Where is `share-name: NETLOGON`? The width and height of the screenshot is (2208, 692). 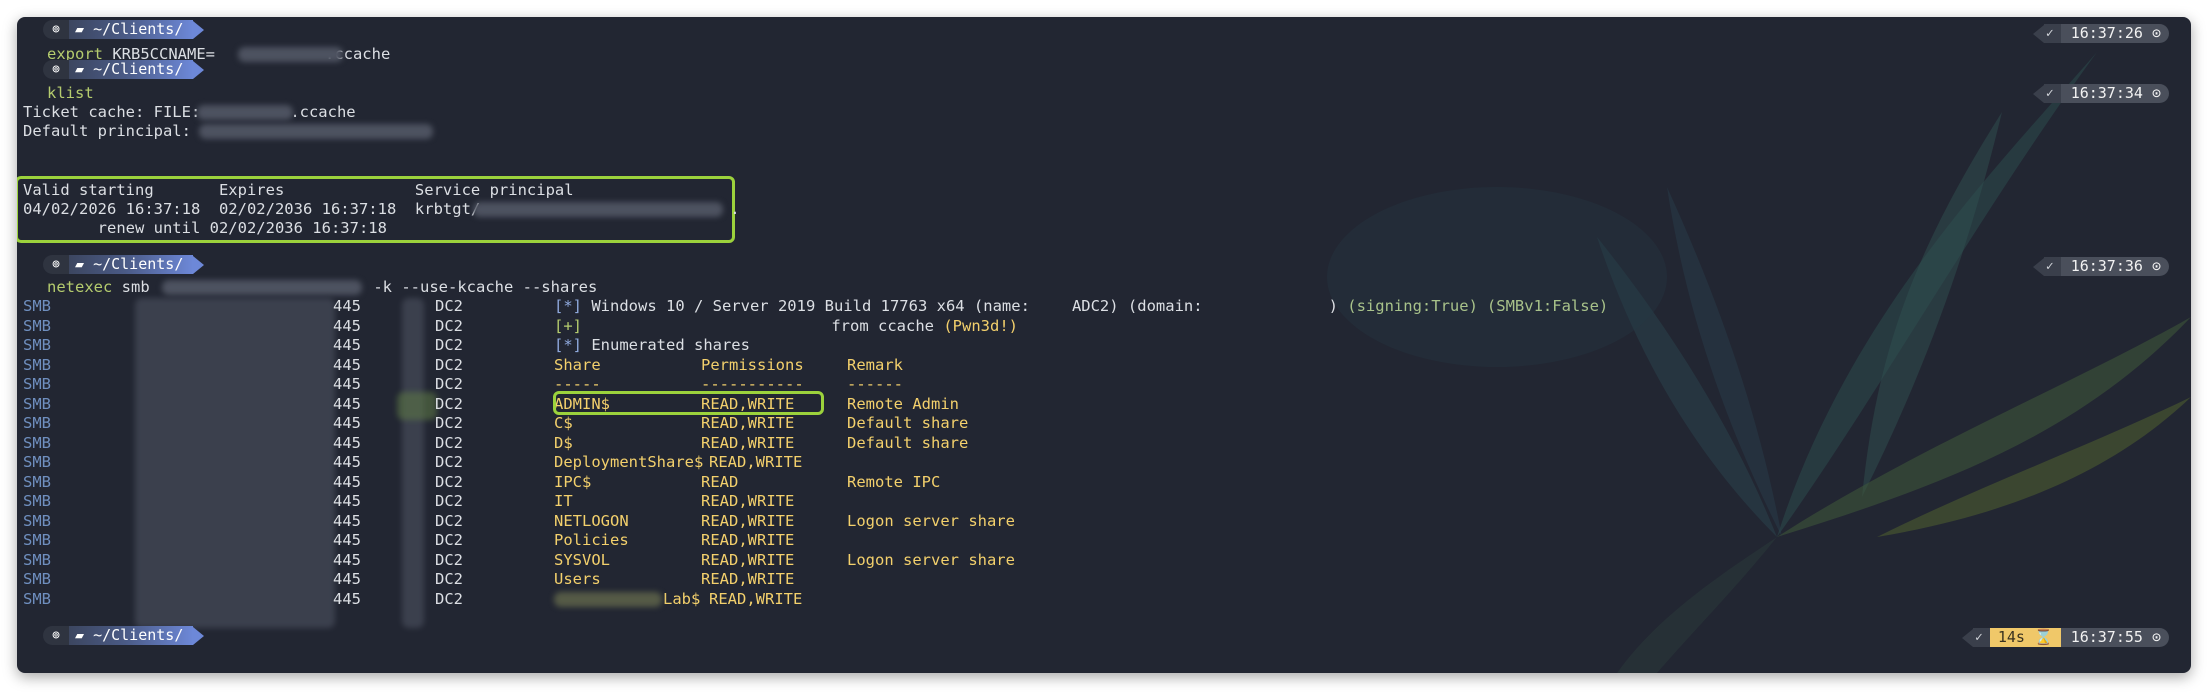
share-name: NETLOGON is located at coordinates (591, 520).